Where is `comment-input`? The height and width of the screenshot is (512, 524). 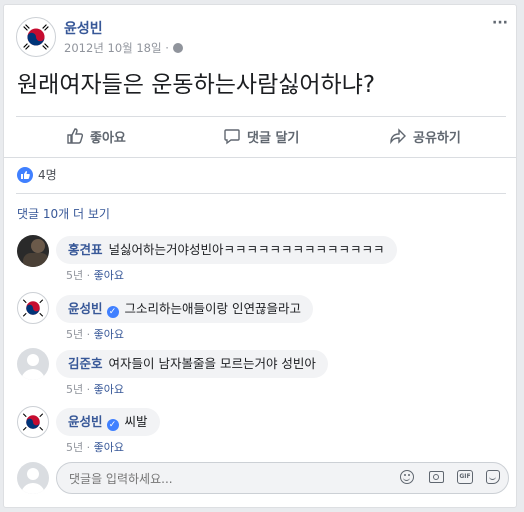 comment-input is located at coordinates (219, 479).